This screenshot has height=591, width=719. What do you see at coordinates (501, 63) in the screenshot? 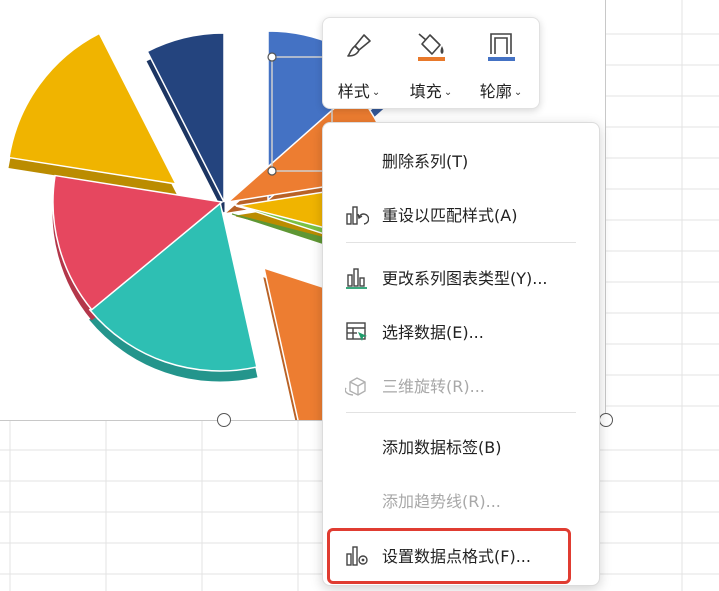
I see `outline-button: 轮廓 ⌄` at bounding box center [501, 63].